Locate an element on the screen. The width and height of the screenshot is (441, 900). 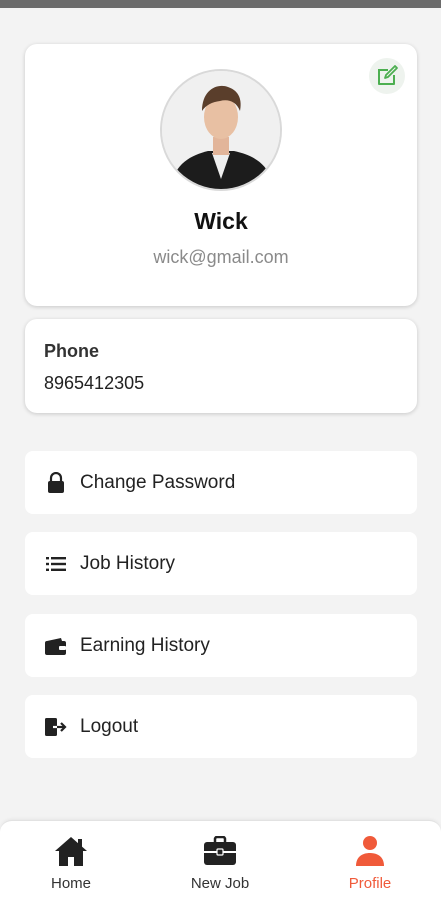
earning-history-label: Earning History is located at coordinates (145, 645).